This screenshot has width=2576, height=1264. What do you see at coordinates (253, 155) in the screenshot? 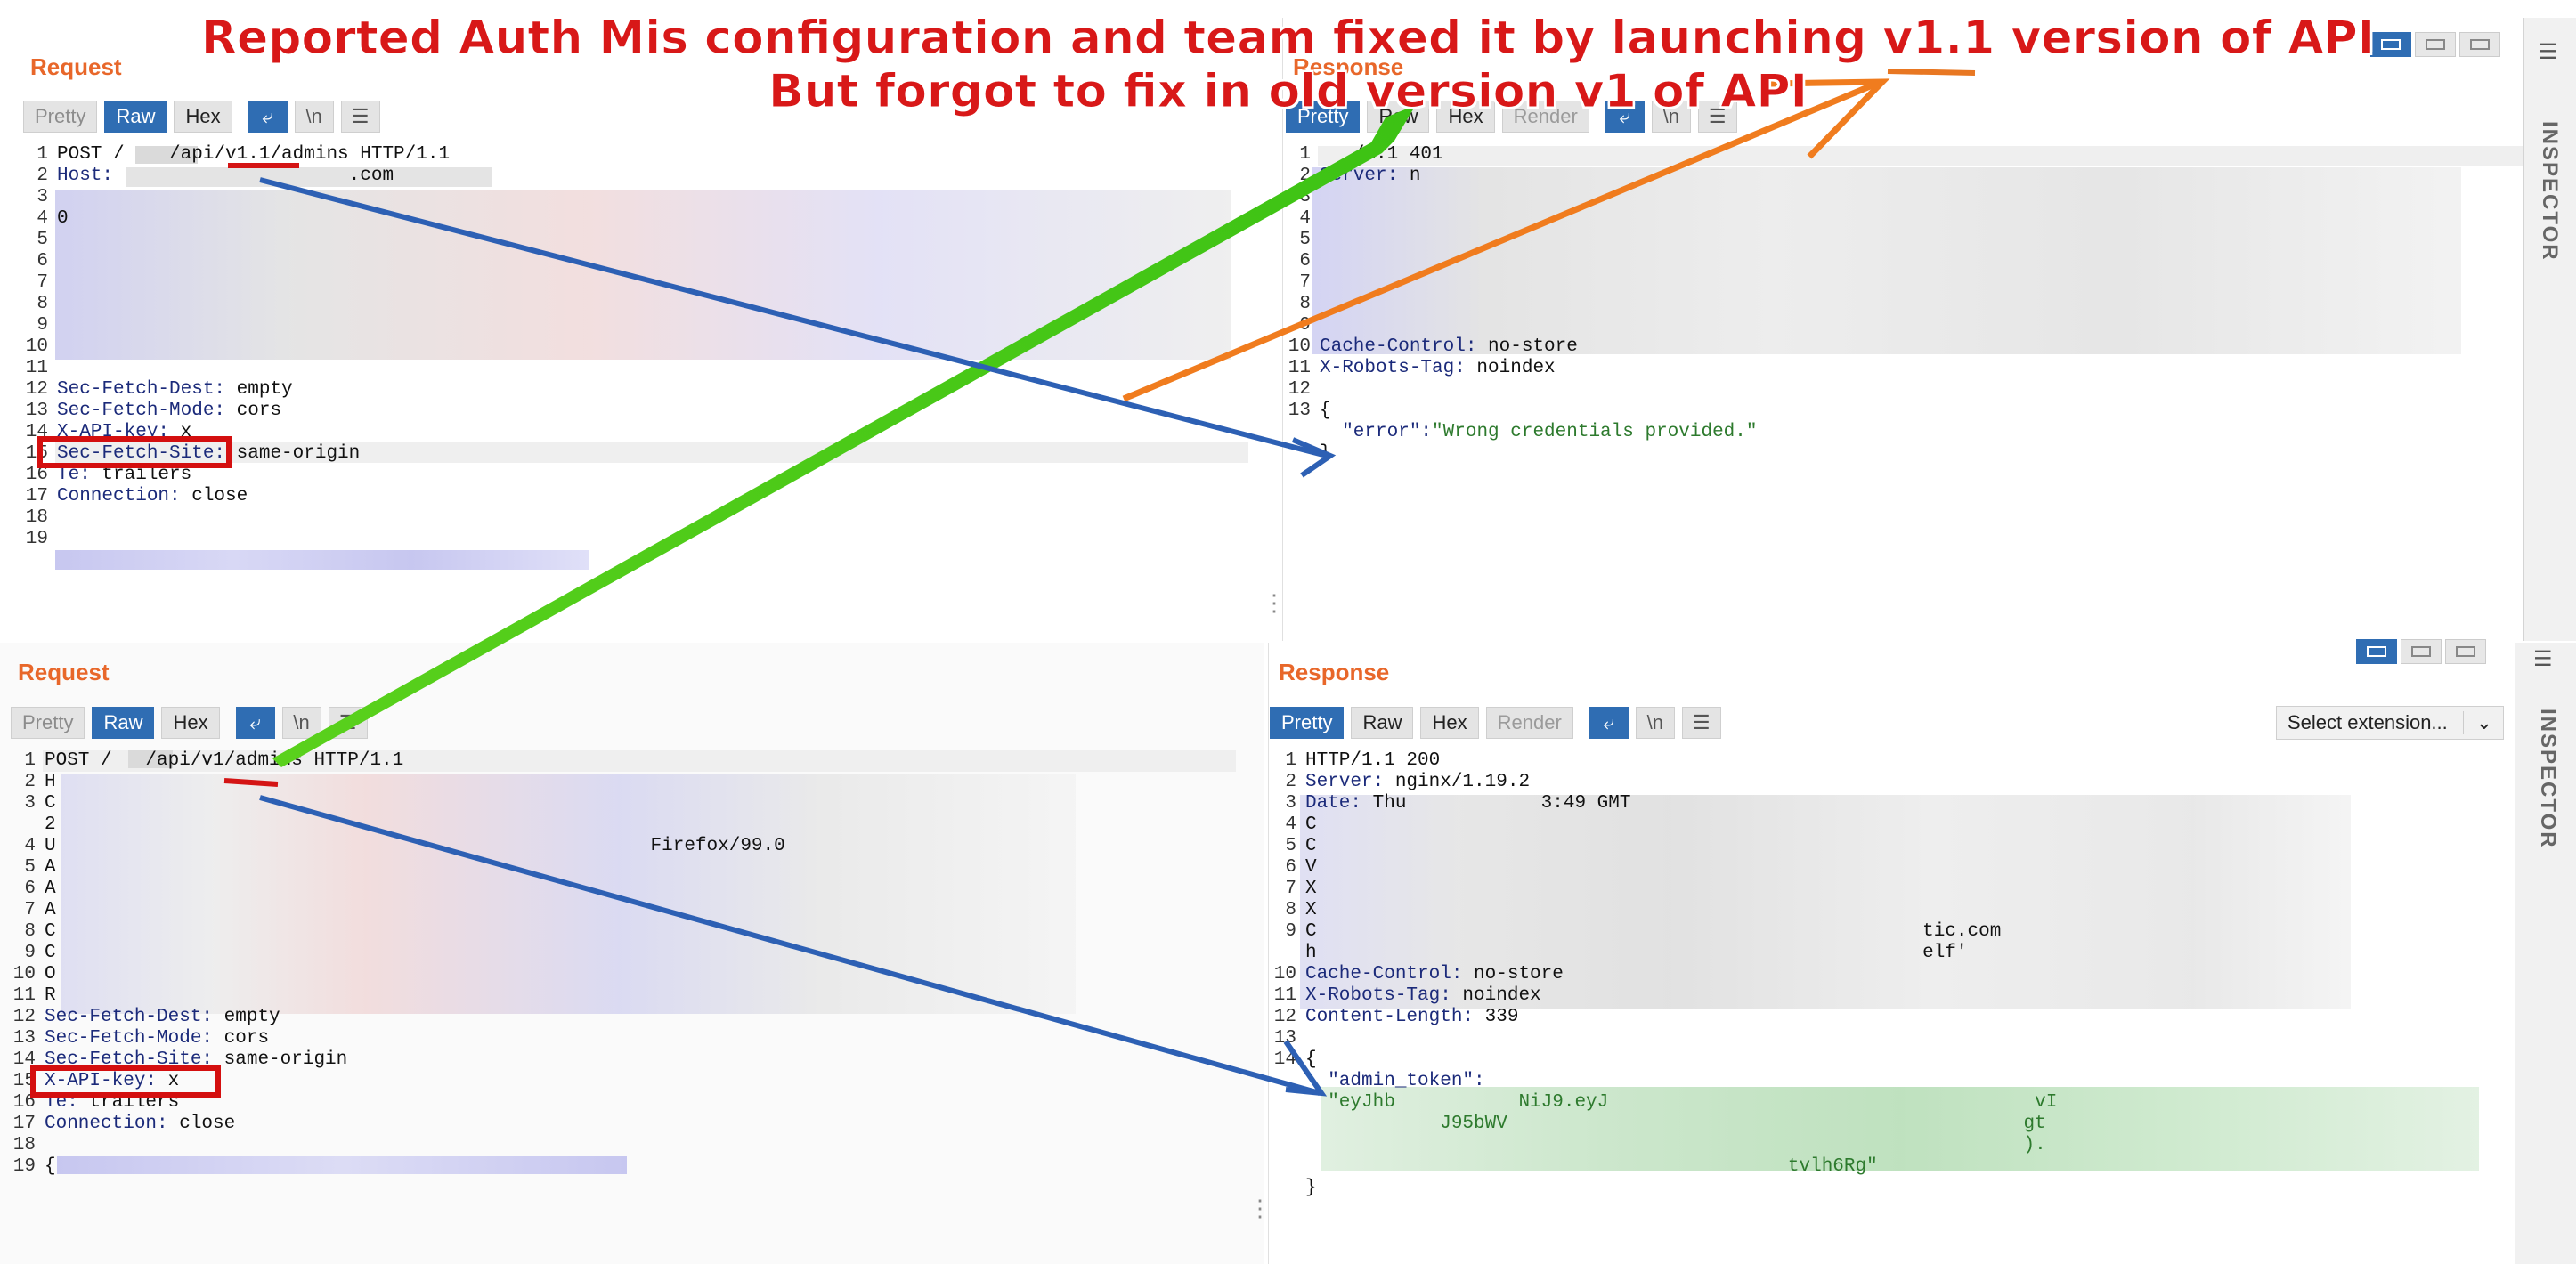
I see `line-content: POST / /api/v1.1/admins HTTP/1.1` at bounding box center [253, 155].